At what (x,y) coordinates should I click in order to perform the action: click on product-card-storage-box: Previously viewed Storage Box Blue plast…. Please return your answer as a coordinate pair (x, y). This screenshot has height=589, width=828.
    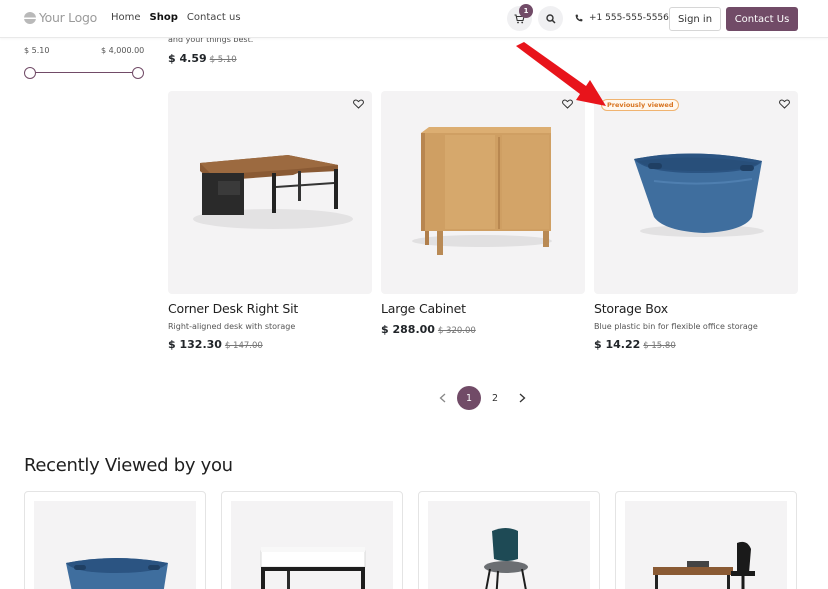
    Looking at the image, I should click on (696, 221).